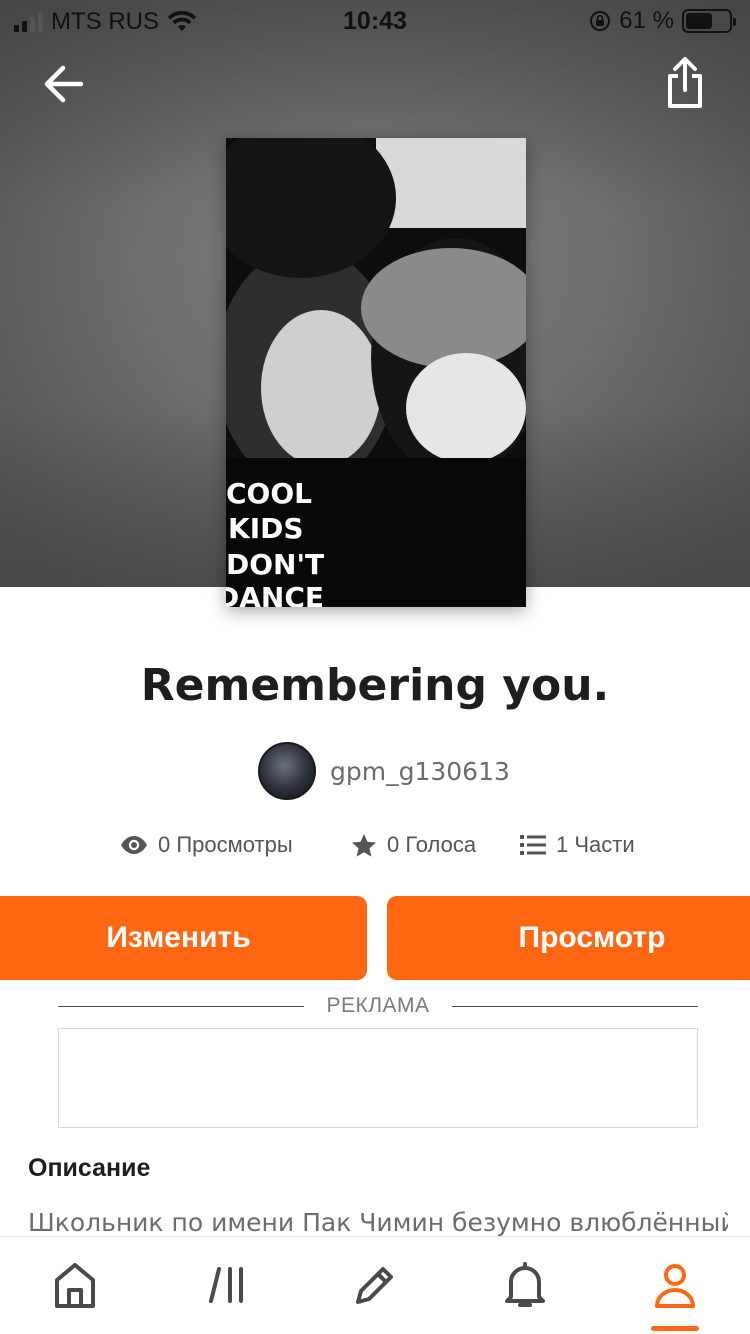 This screenshot has height=1334, width=750. What do you see at coordinates (568, 938) in the screenshot?
I see `preview-button: Просмотр` at bounding box center [568, 938].